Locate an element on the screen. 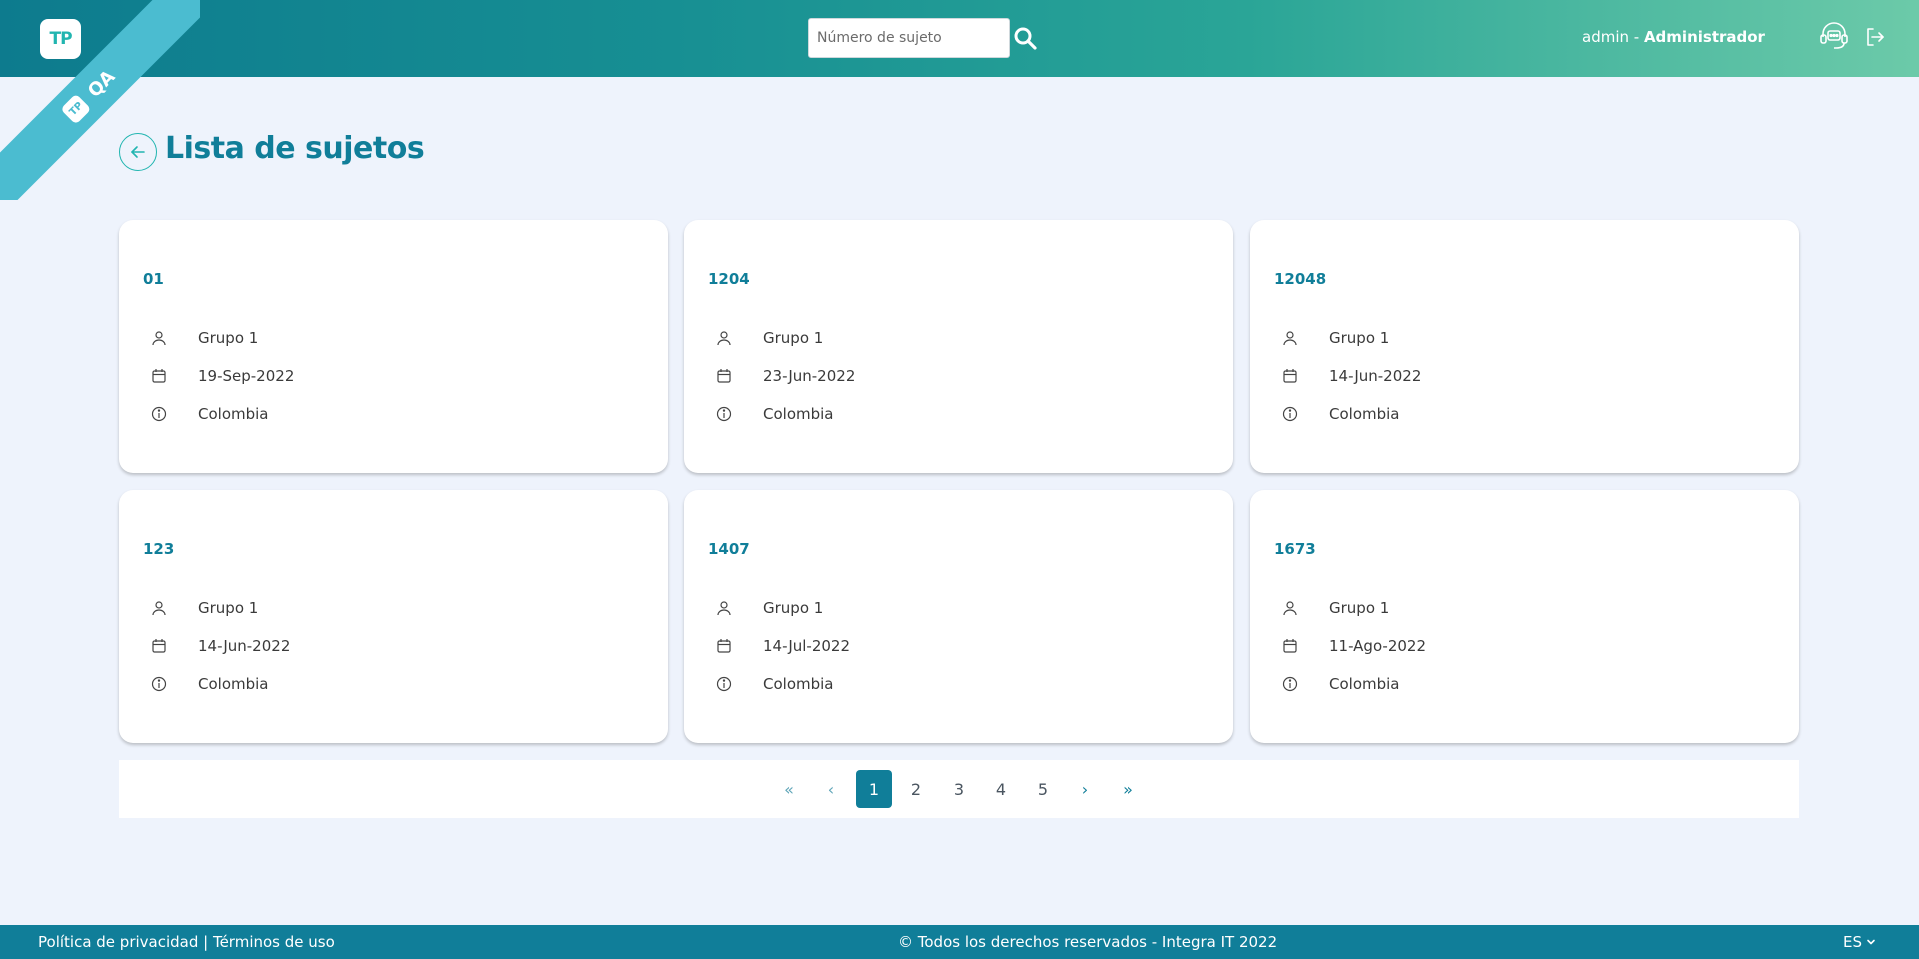 This screenshot has width=1919, height=959. app-logo: TP is located at coordinates (60, 39).